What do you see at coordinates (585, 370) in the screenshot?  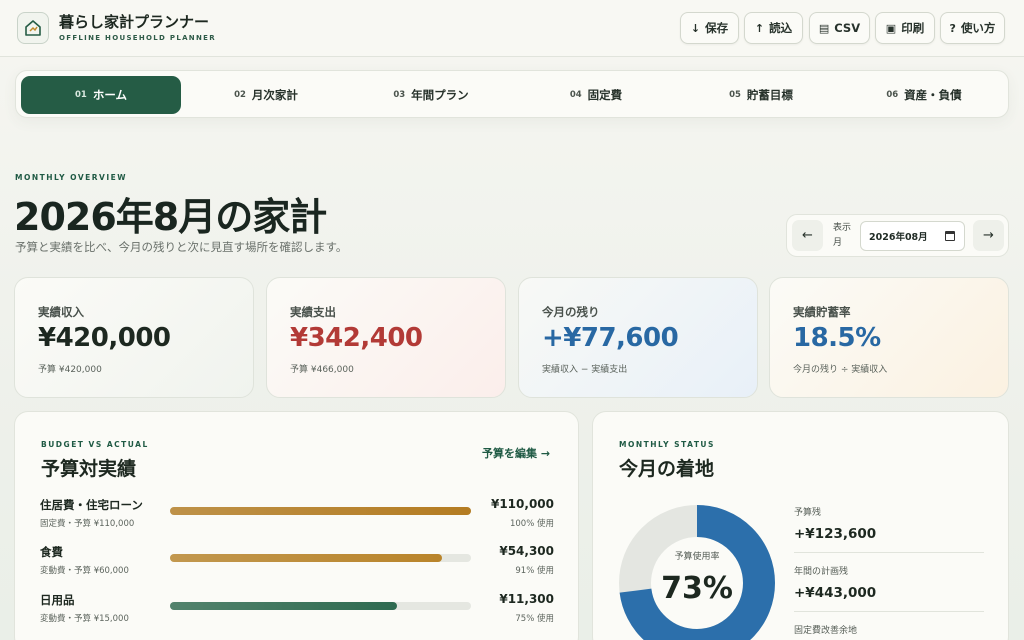 I see `card-sub: 実績収入 − 実績支出` at bounding box center [585, 370].